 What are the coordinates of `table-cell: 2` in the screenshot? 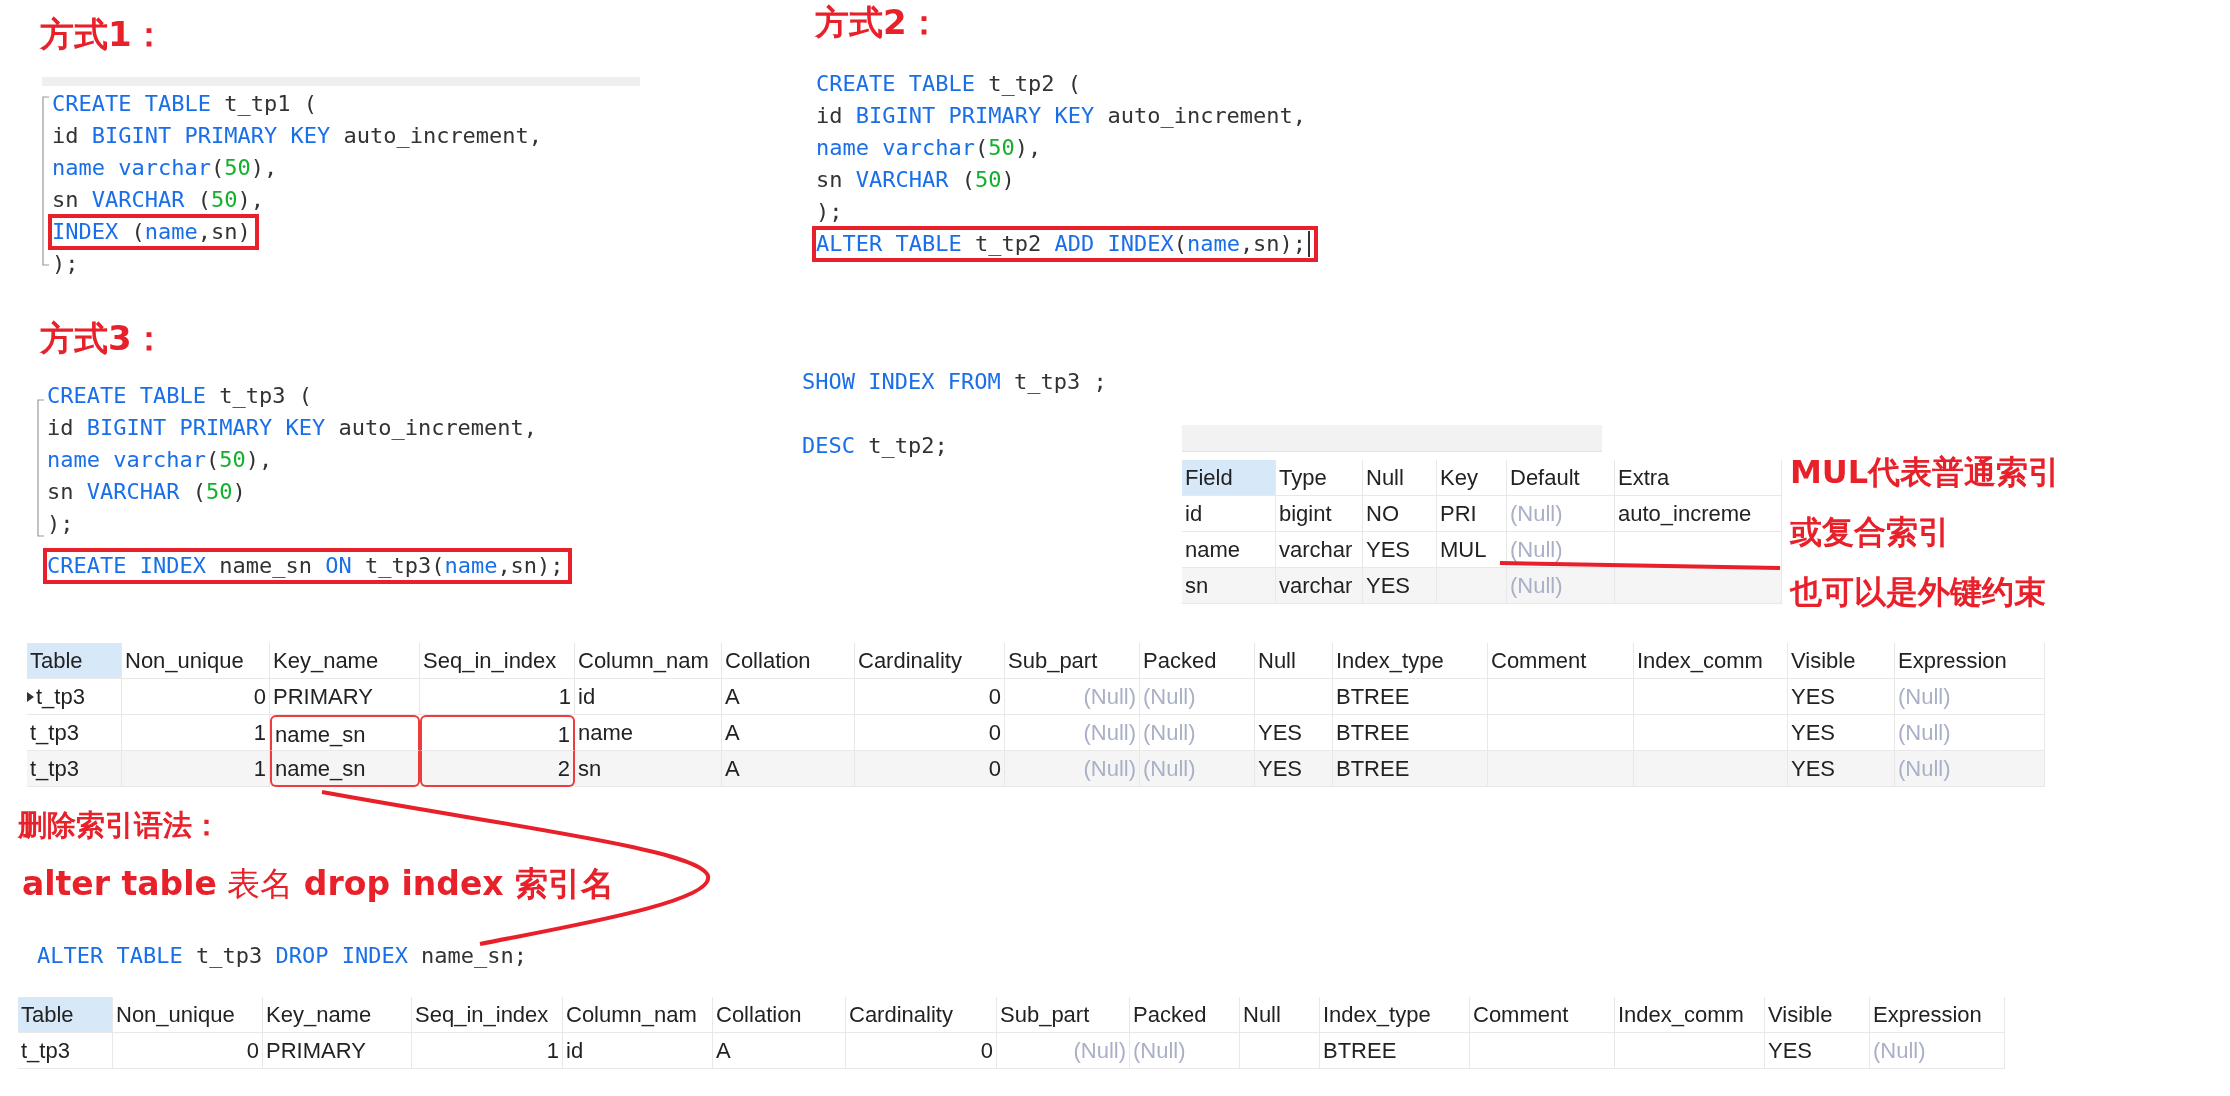 It's located at (497, 769).